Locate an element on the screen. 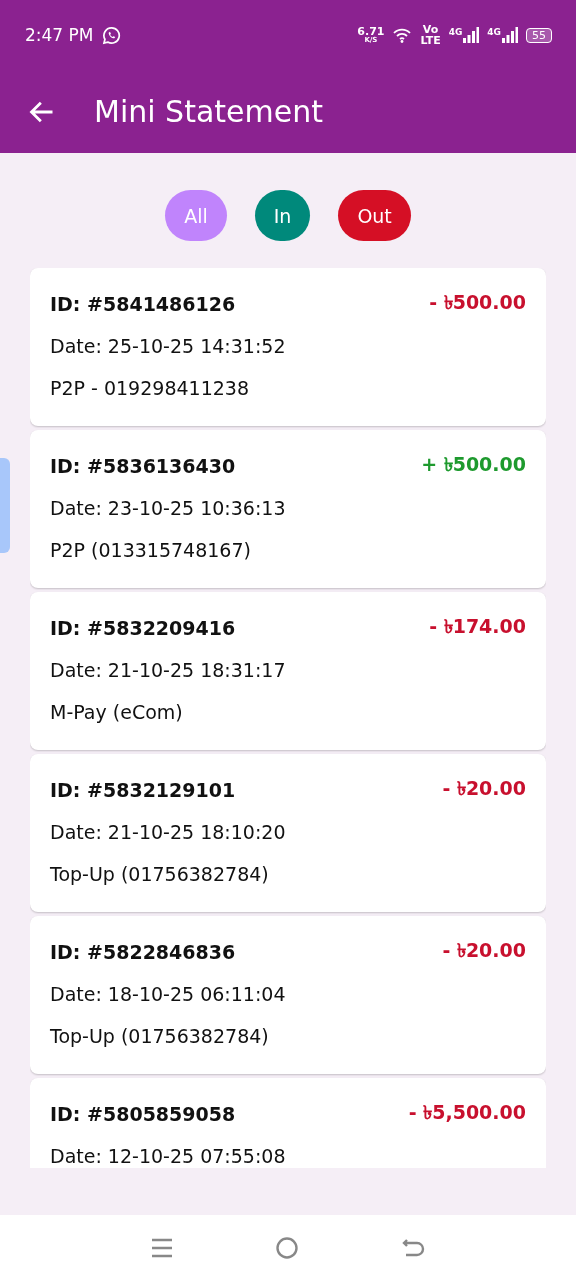 The width and height of the screenshot is (576, 1280). home-icon is located at coordinates (287, 1247).